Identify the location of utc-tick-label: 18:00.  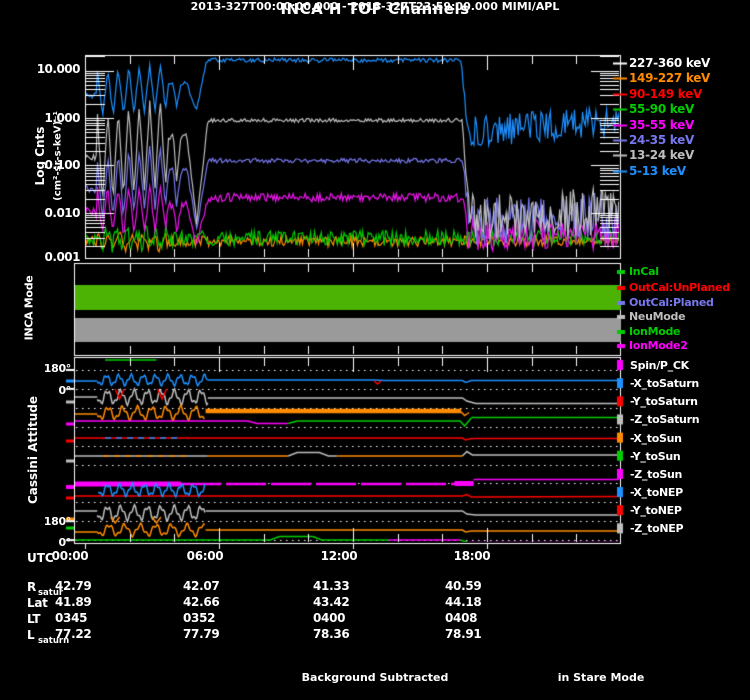
(472, 556).